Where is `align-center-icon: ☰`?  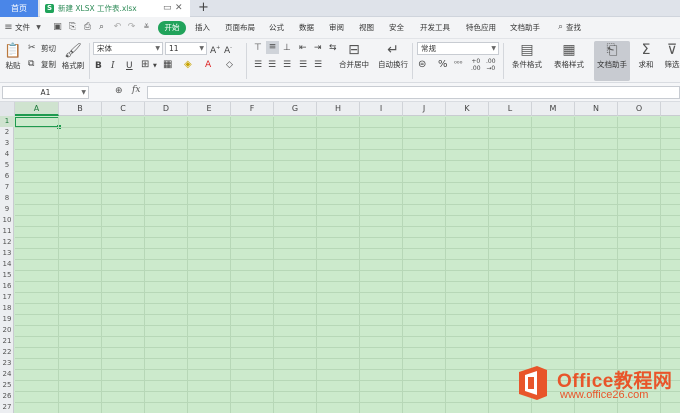 align-center-icon: ☰ is located at coordinates (272, 65).